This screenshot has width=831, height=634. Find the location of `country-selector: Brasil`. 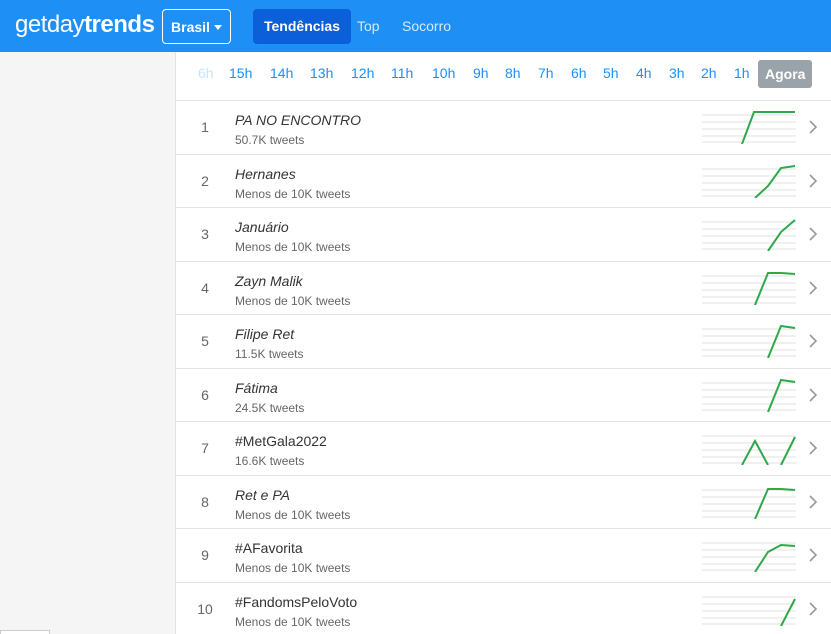

country-selector: Brasil is located at coordinates (196, 26).